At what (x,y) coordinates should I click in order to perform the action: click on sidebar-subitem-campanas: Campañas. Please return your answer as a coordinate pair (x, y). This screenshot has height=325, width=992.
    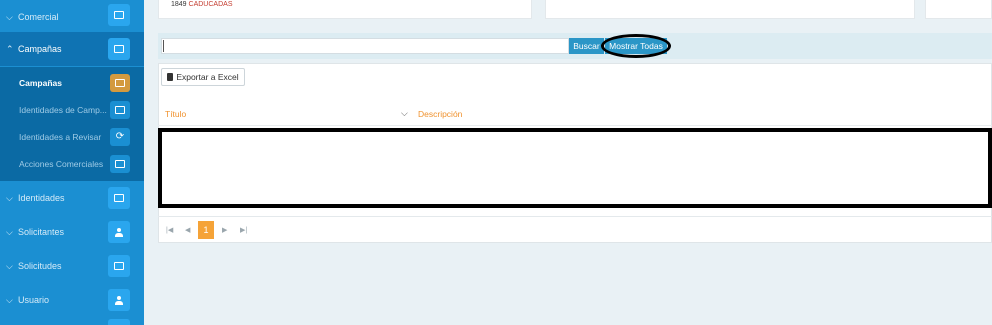
    Looking at the image, I should click on (72, 82).